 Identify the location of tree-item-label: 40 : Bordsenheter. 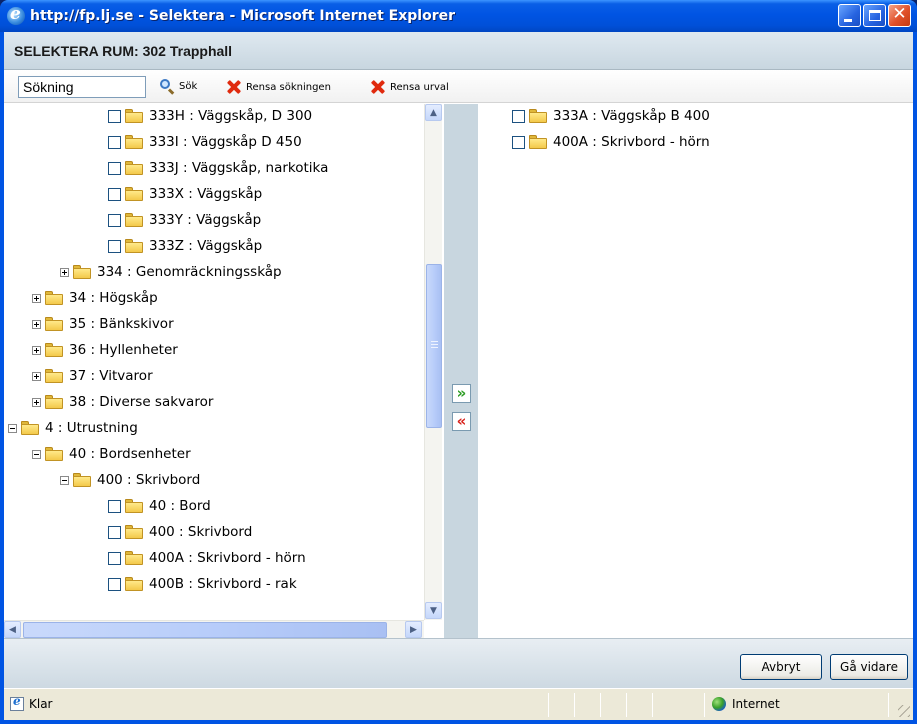
(130, 454).